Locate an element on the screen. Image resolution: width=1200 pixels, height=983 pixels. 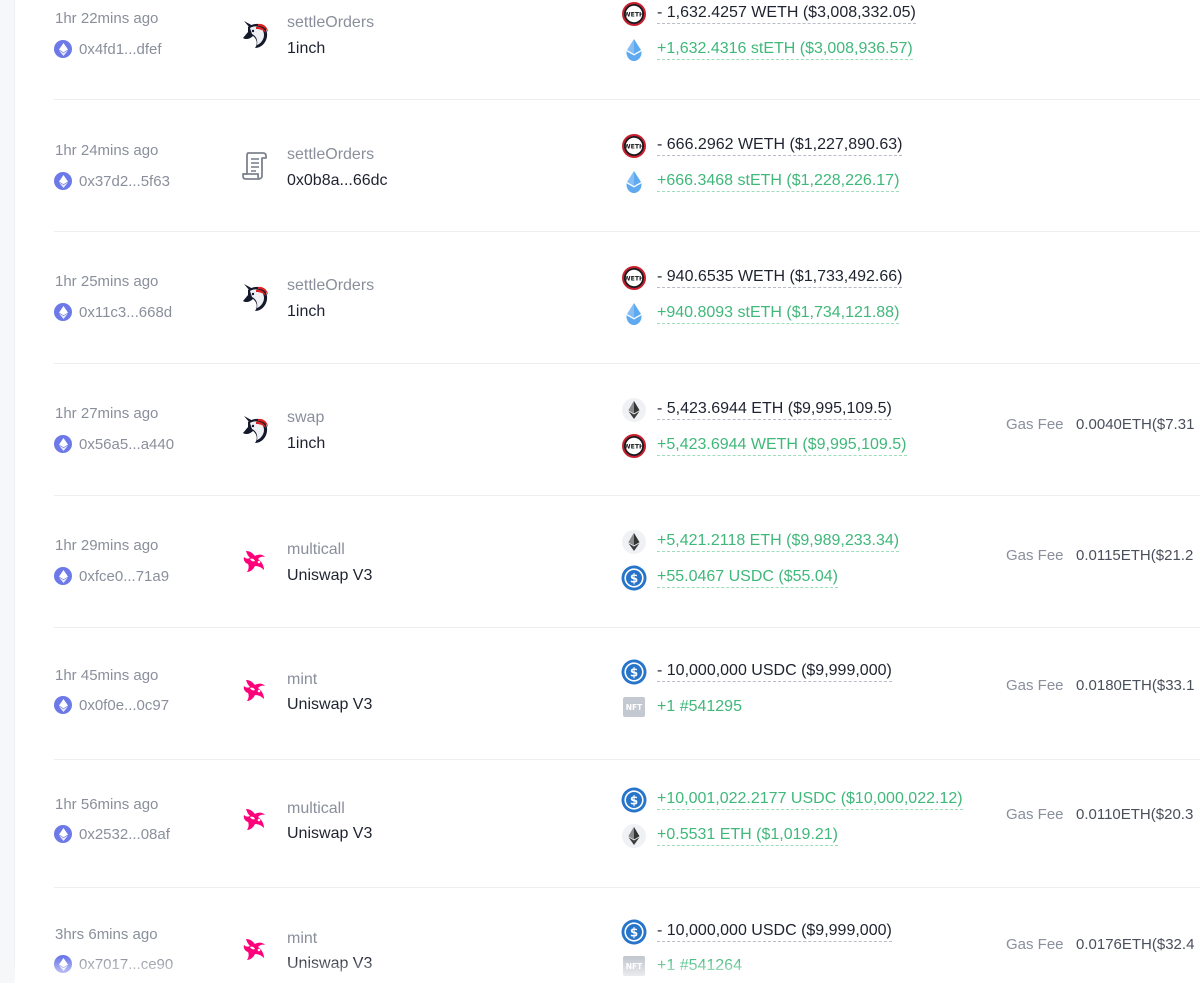
token-amount: - 940.6535 WETH ($1,733,492.66) is located at coordinates (780, 278).